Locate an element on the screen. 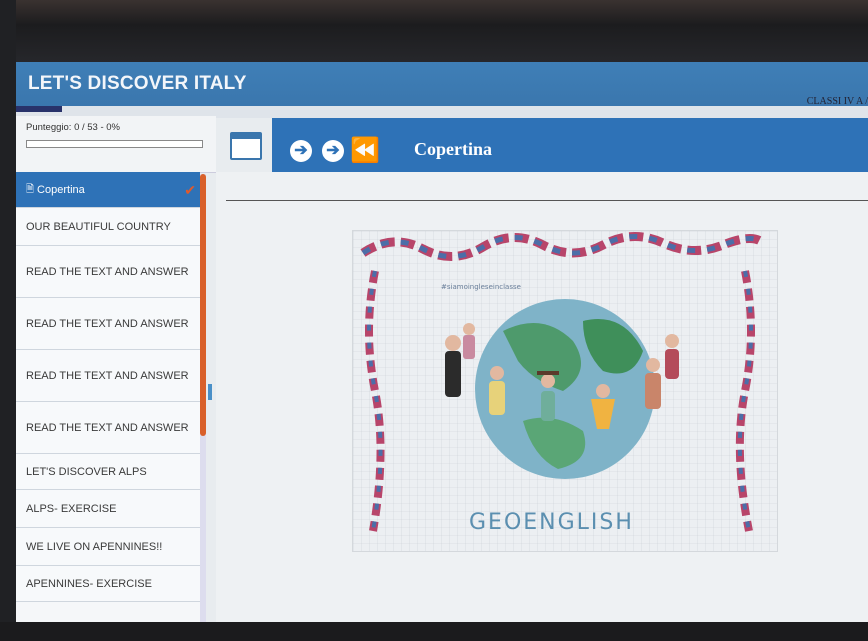 Image resolution: width=868 pixels, height=641 pixels. sidebar-item: 🗎 Copertina ✔ is located at coordinates (108, 190).